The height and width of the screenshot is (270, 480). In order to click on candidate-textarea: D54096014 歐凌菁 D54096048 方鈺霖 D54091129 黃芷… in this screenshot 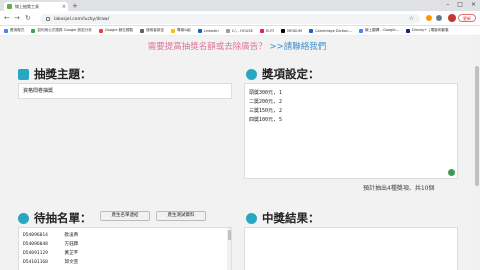, I will do `click(125, 248)`.